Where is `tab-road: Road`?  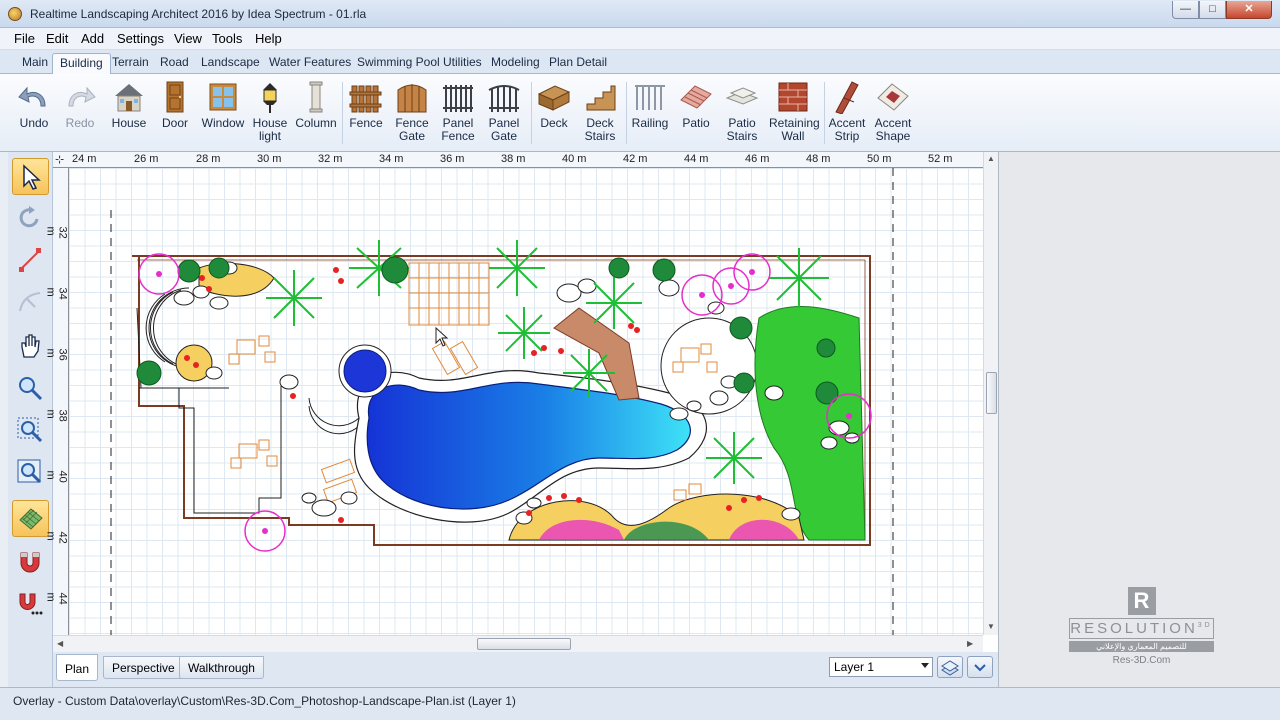 tab-road: Road is located at coordinates (174, 63).